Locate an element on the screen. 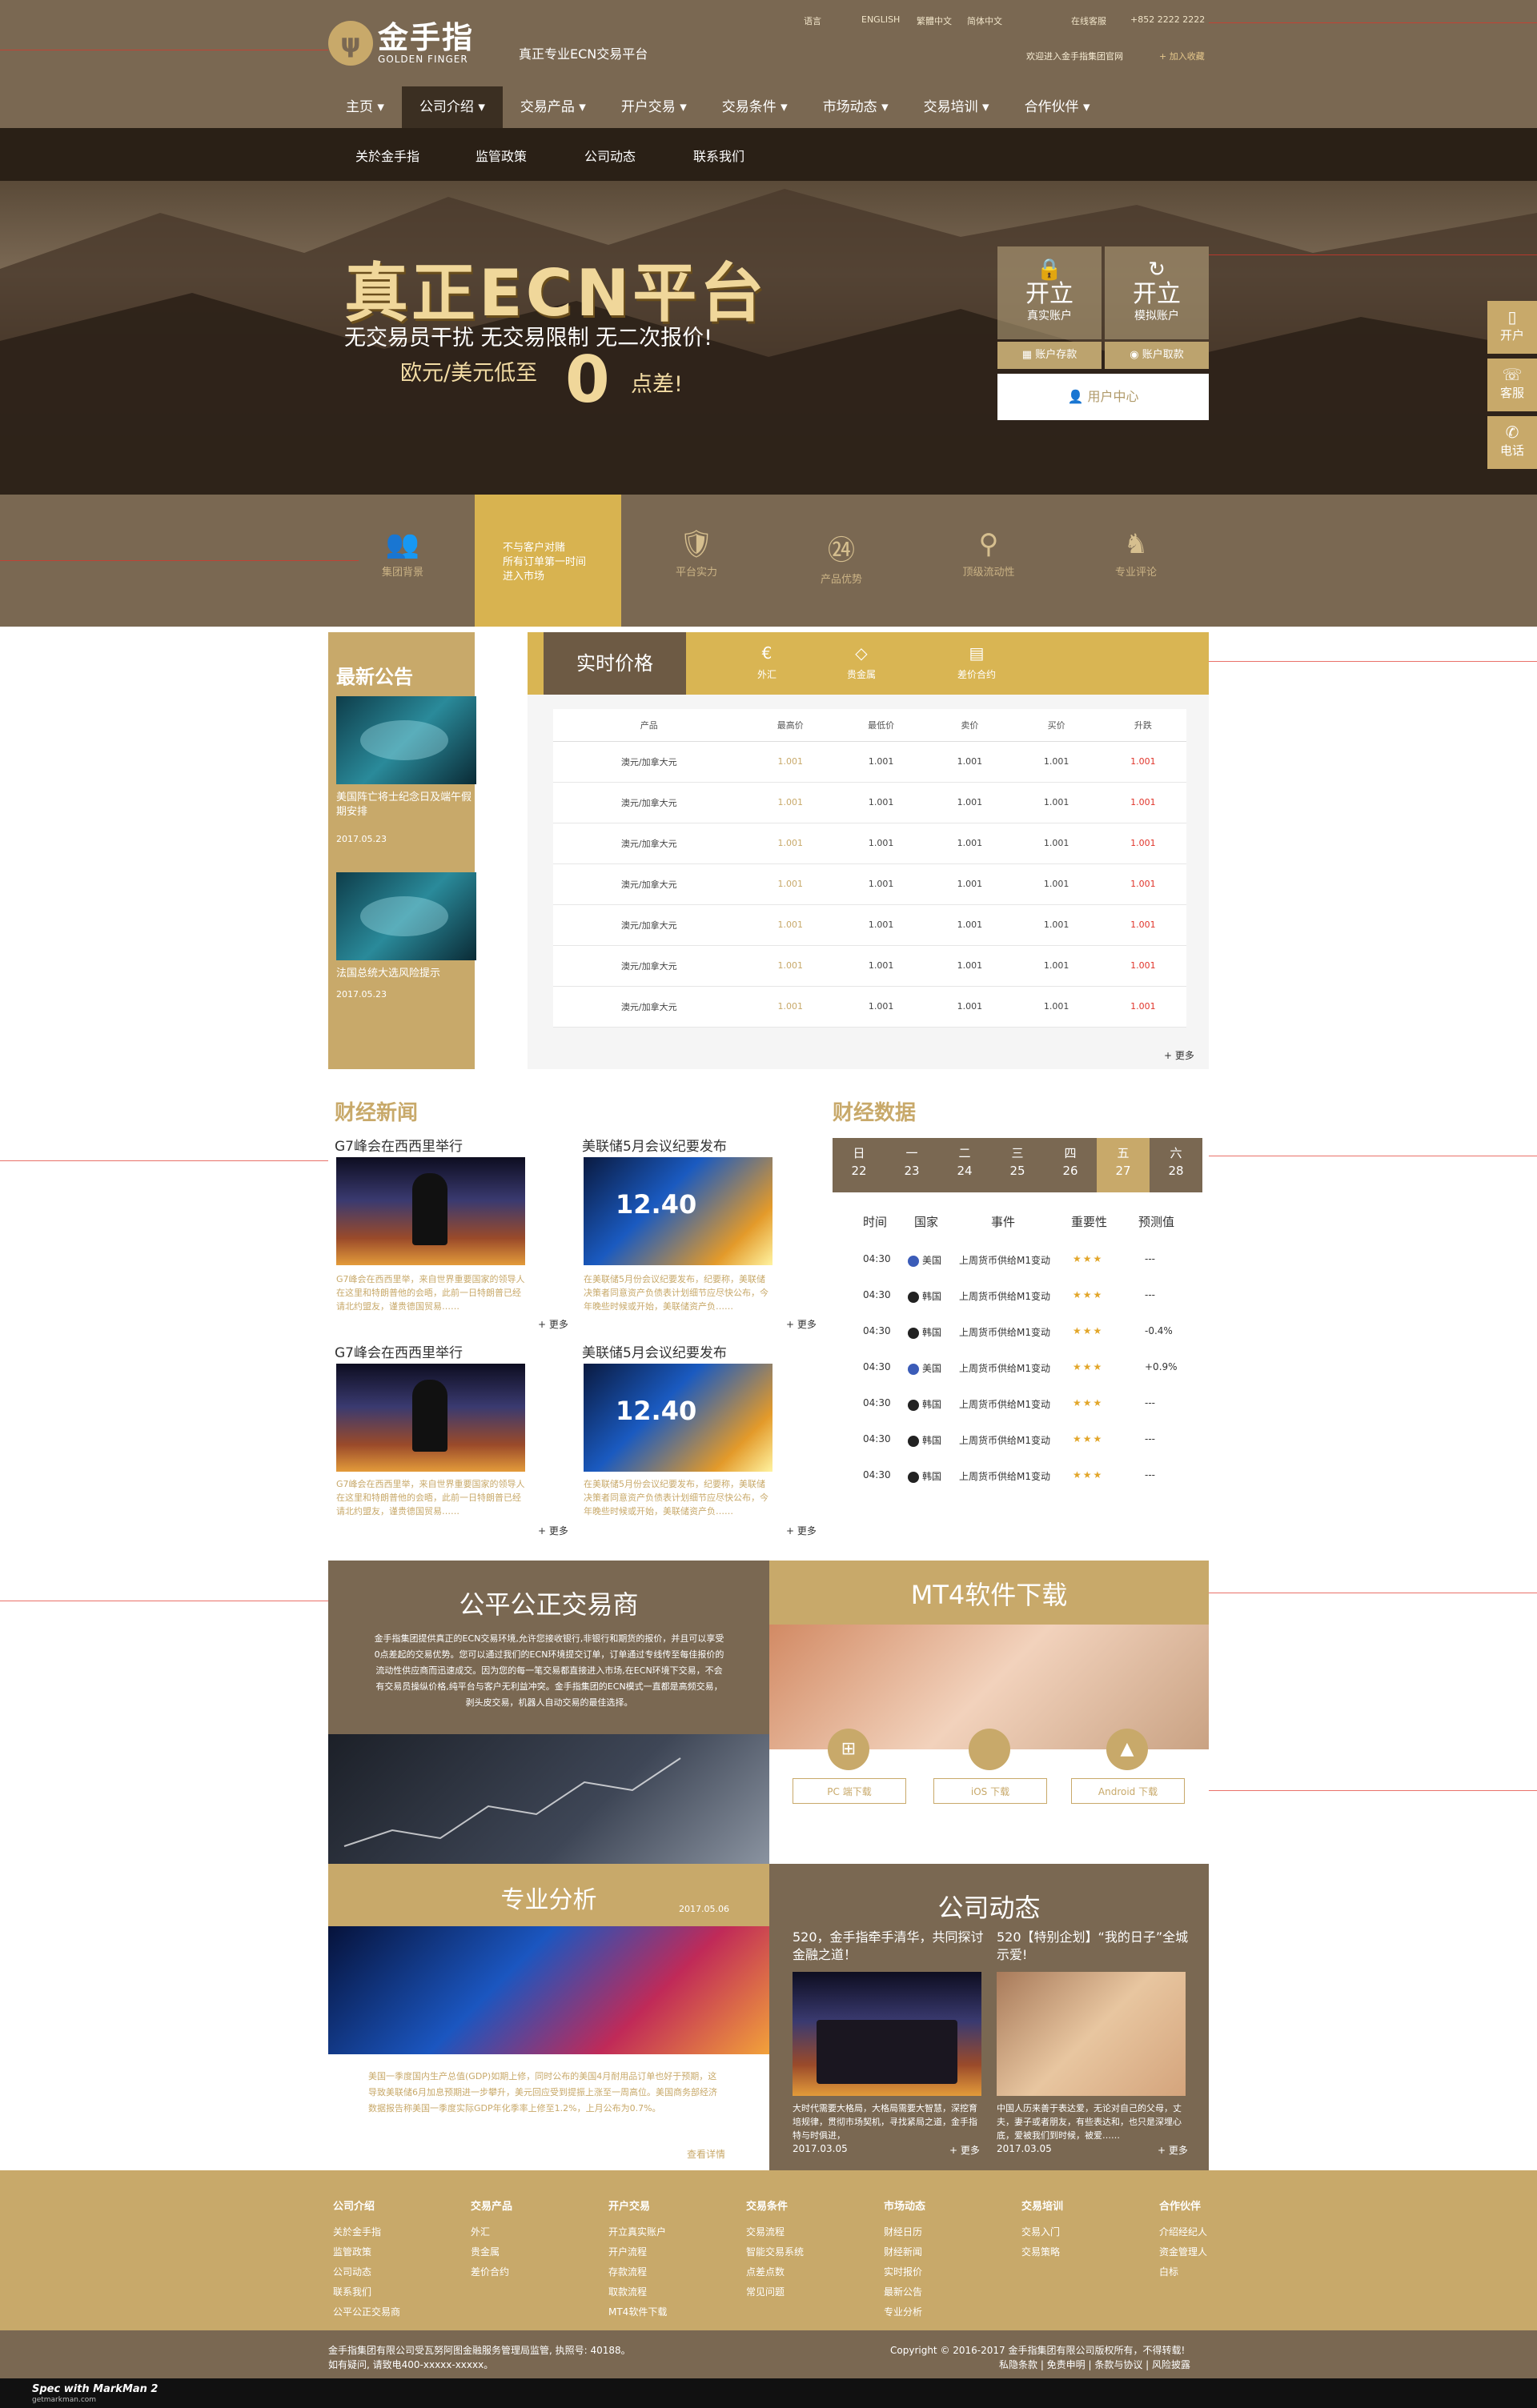 This screenshot has height=2408, width=1537. side-open-account: ▯ 开户 is located at coordinates (1512, 327).